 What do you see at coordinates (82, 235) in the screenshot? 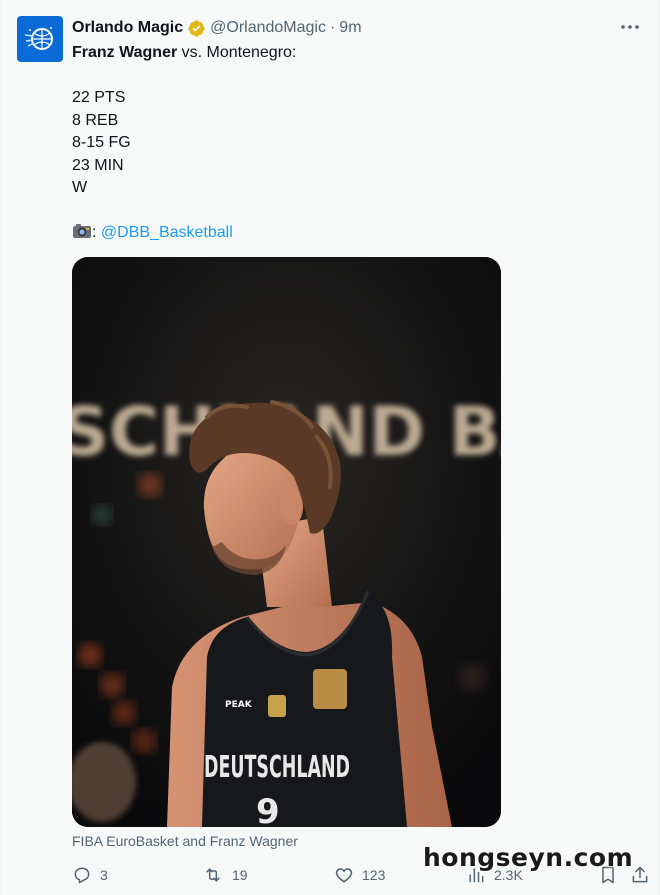
I see `camera-icon` at bounding box center [82, 235].